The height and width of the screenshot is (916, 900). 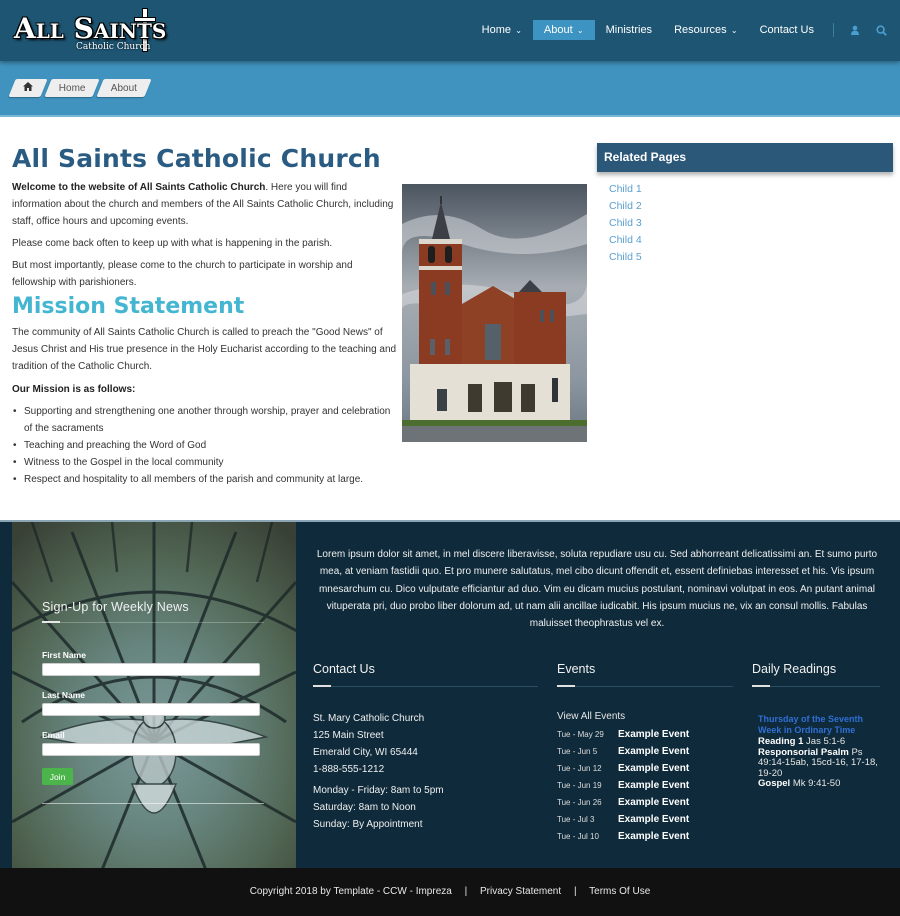 I want to click on logo-title: All Saints, so click(x=90, y=28).